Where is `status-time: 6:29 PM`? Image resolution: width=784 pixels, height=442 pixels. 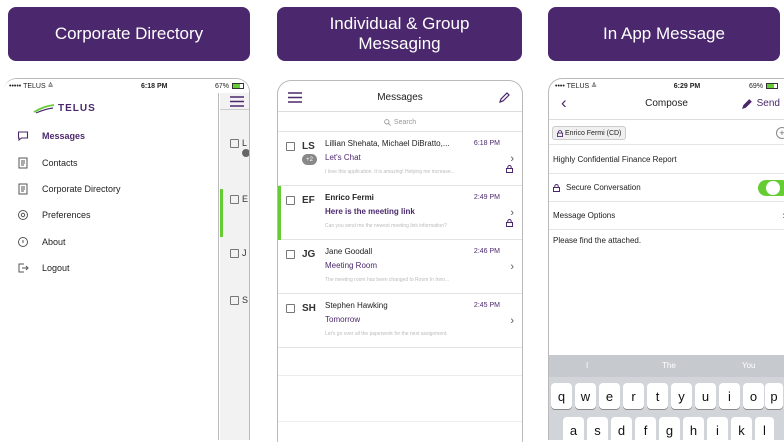
status-time: 6:29 PM is located at coordinates (687, 86).